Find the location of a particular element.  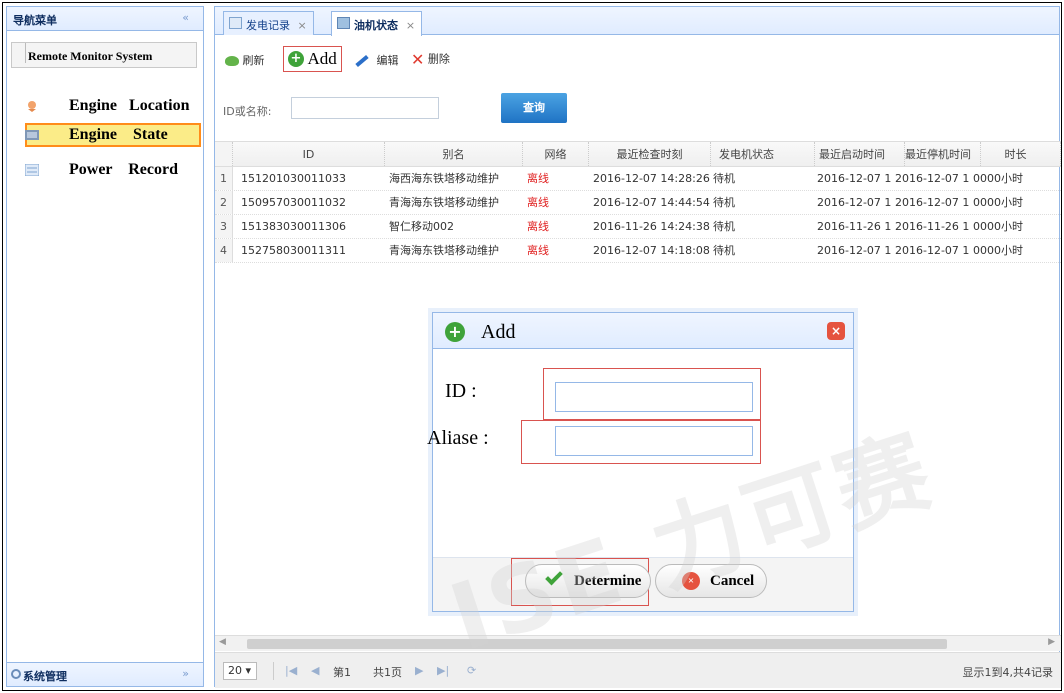

sidebar-item-label: Engine State is located at coordinates (118, 134).